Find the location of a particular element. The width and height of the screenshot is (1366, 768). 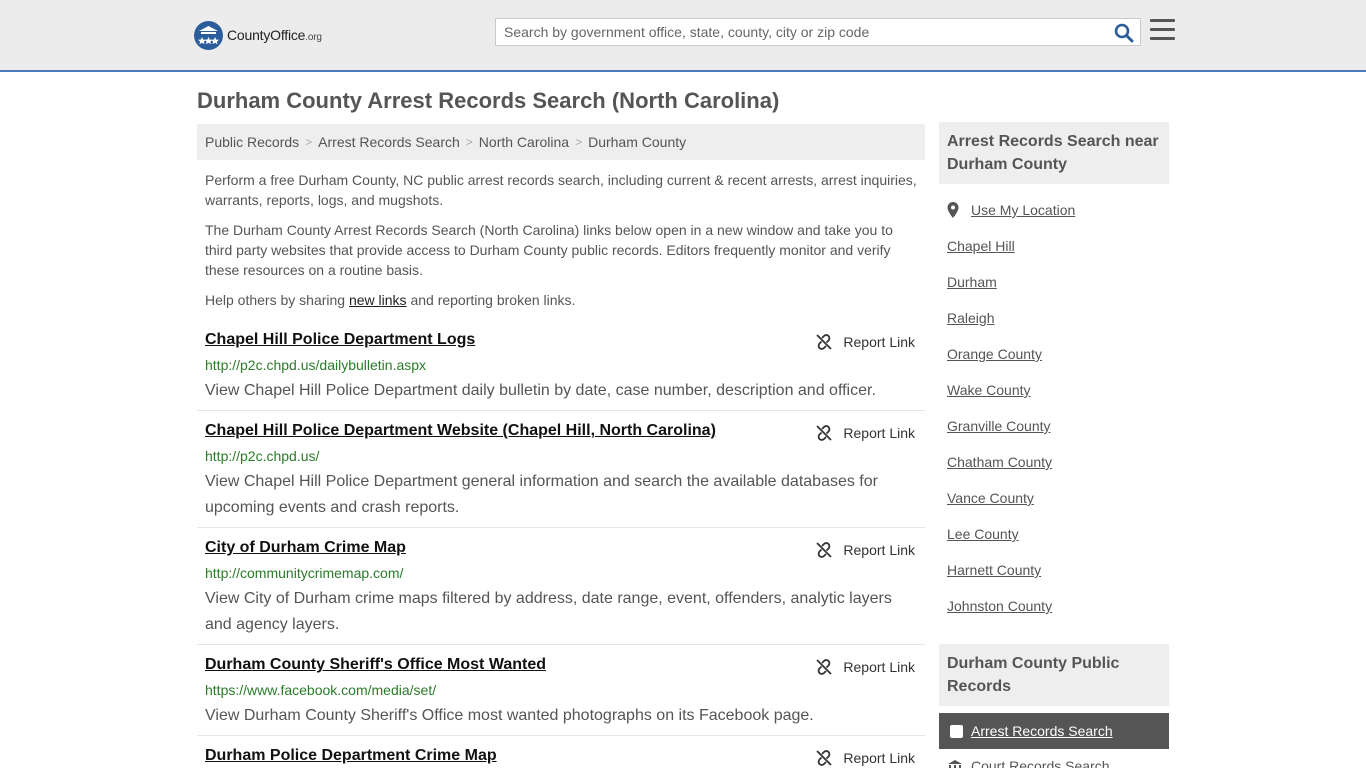

location-pin-icon is located at coordinates (953, 210).